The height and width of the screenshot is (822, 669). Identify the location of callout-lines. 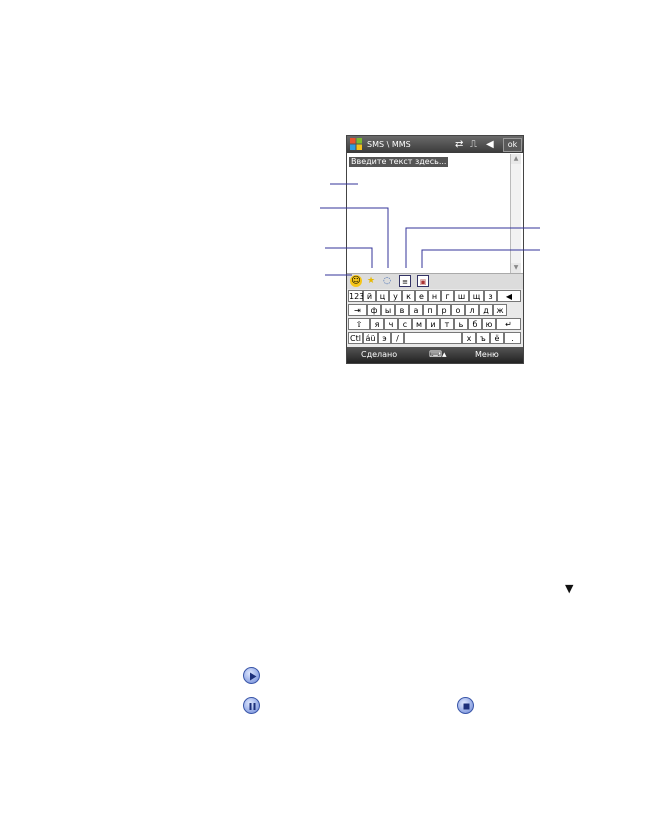
(430, 229).